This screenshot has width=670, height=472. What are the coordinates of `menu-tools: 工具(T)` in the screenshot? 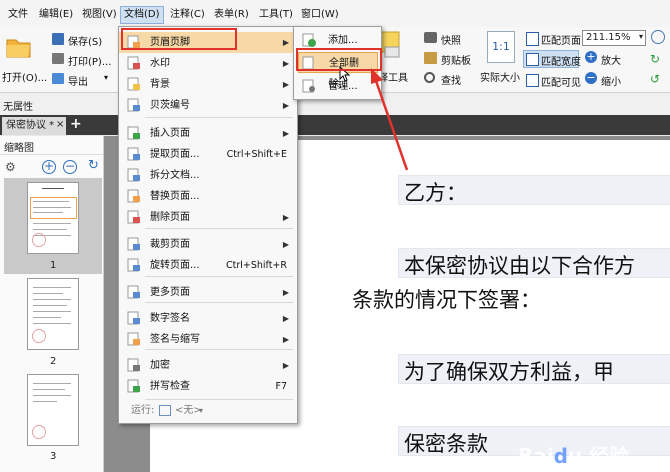 It's located at (276, 15).